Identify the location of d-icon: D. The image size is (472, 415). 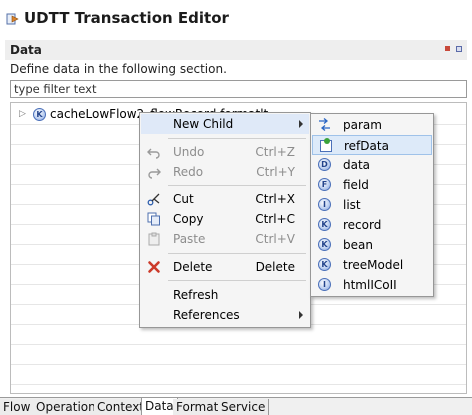
(324, 164).